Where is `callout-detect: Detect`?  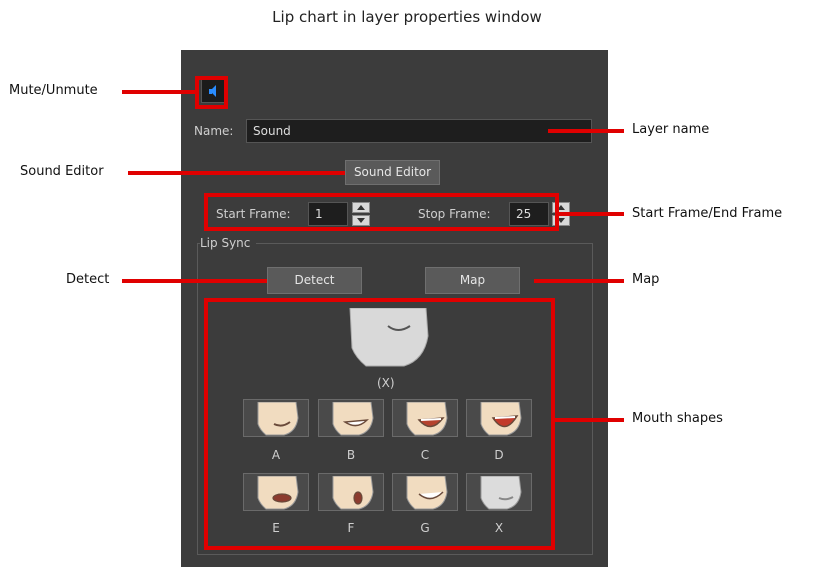
callout-detect: Detect is located at coordinates (88, 279).